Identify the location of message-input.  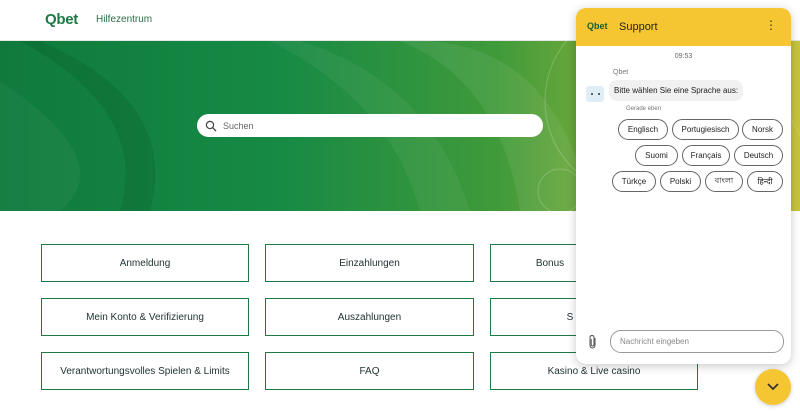
(697, 341).